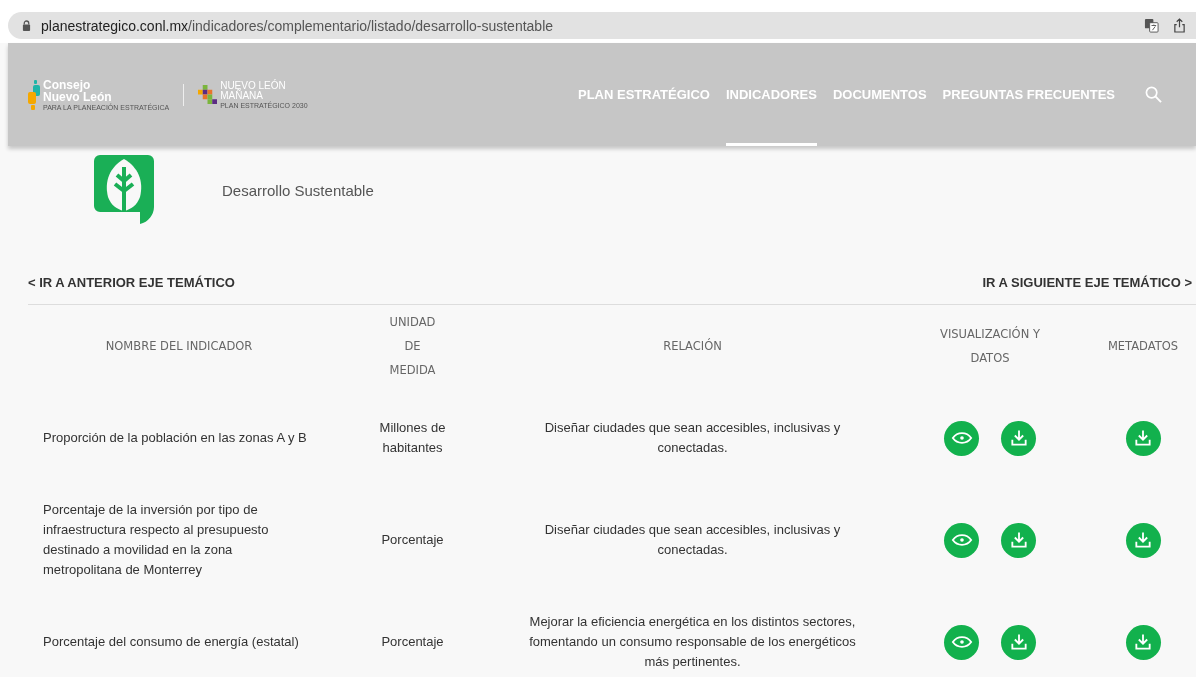 The height and width of the screenshot is (677, 1196). What do you see at coordinates (1179, 25) in the screenshot?
I see `share-icon` at bounding box center [1179, 25].